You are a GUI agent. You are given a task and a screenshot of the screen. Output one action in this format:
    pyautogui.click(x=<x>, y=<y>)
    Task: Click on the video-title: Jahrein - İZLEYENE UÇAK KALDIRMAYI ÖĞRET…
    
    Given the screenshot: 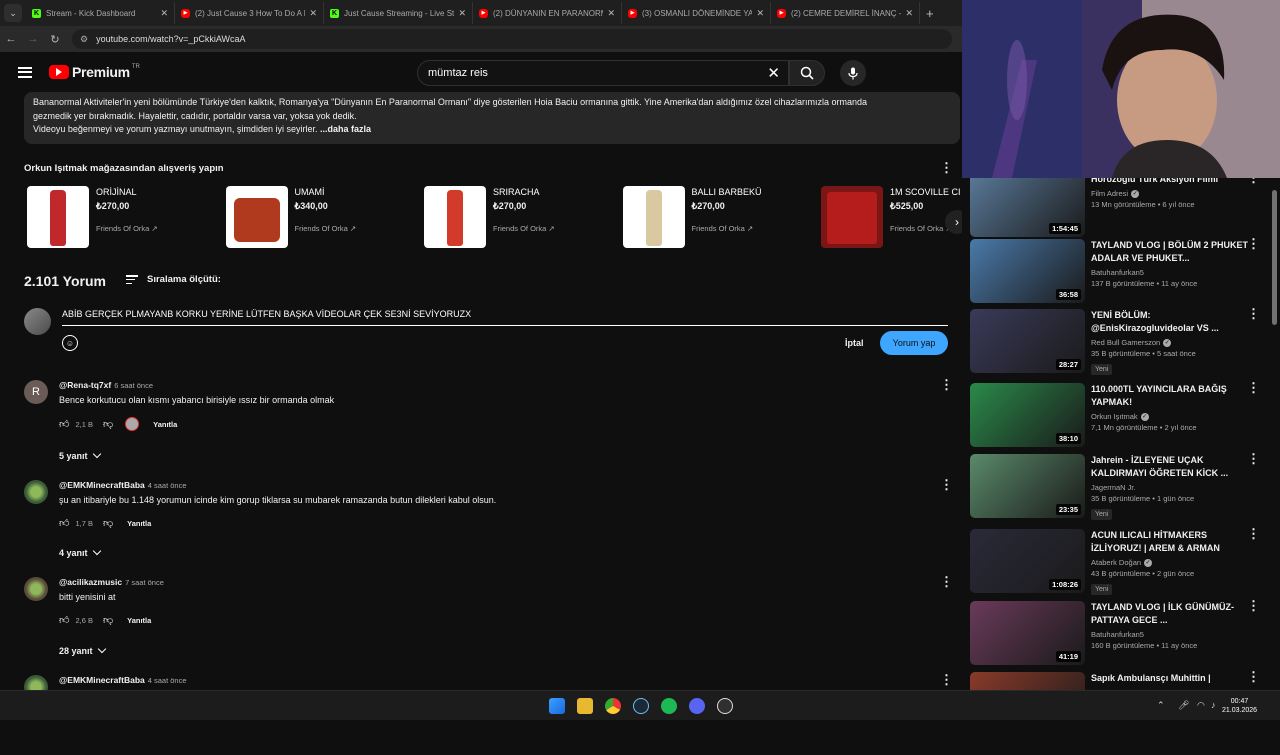 What is the action you would take?
    pyautogui.click(x=1172, y=467)
    